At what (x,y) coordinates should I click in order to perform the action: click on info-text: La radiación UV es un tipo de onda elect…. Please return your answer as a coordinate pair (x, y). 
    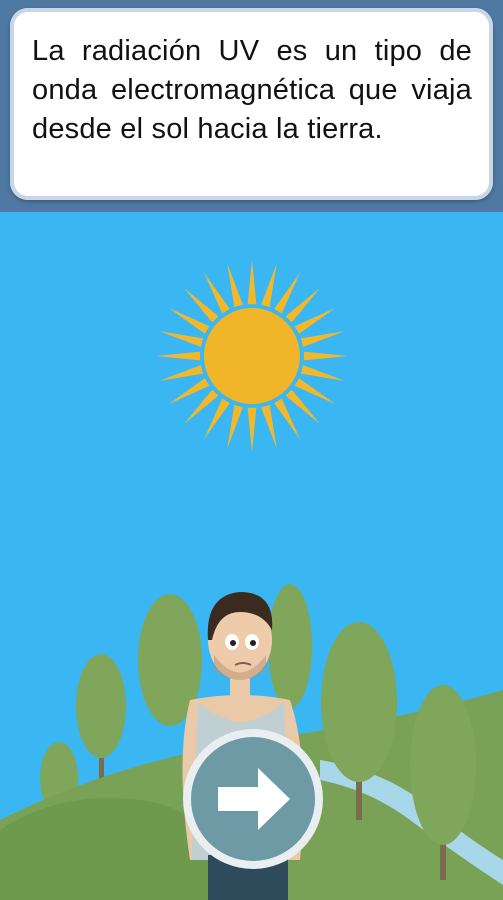
    Looking at the image, I should click on (252, 90).